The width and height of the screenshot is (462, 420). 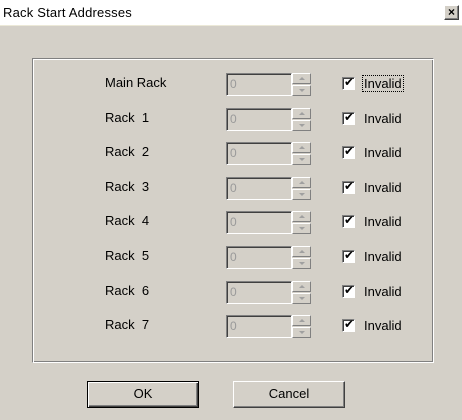 I want to click on ok-button: OK, so click(x=143, y=394).